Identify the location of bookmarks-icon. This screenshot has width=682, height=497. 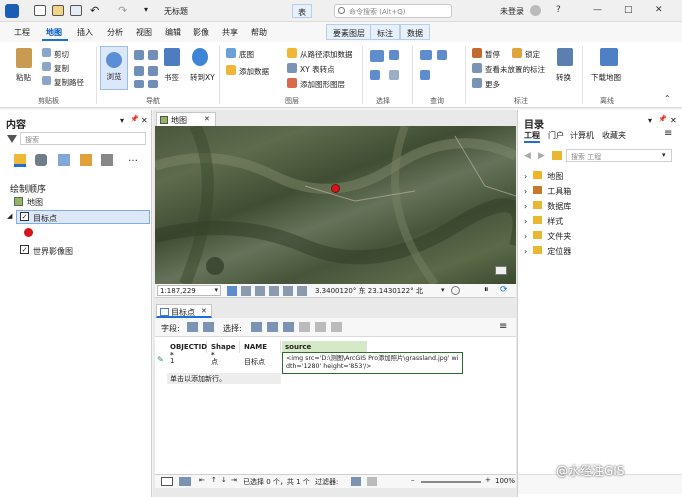
(172, 57).